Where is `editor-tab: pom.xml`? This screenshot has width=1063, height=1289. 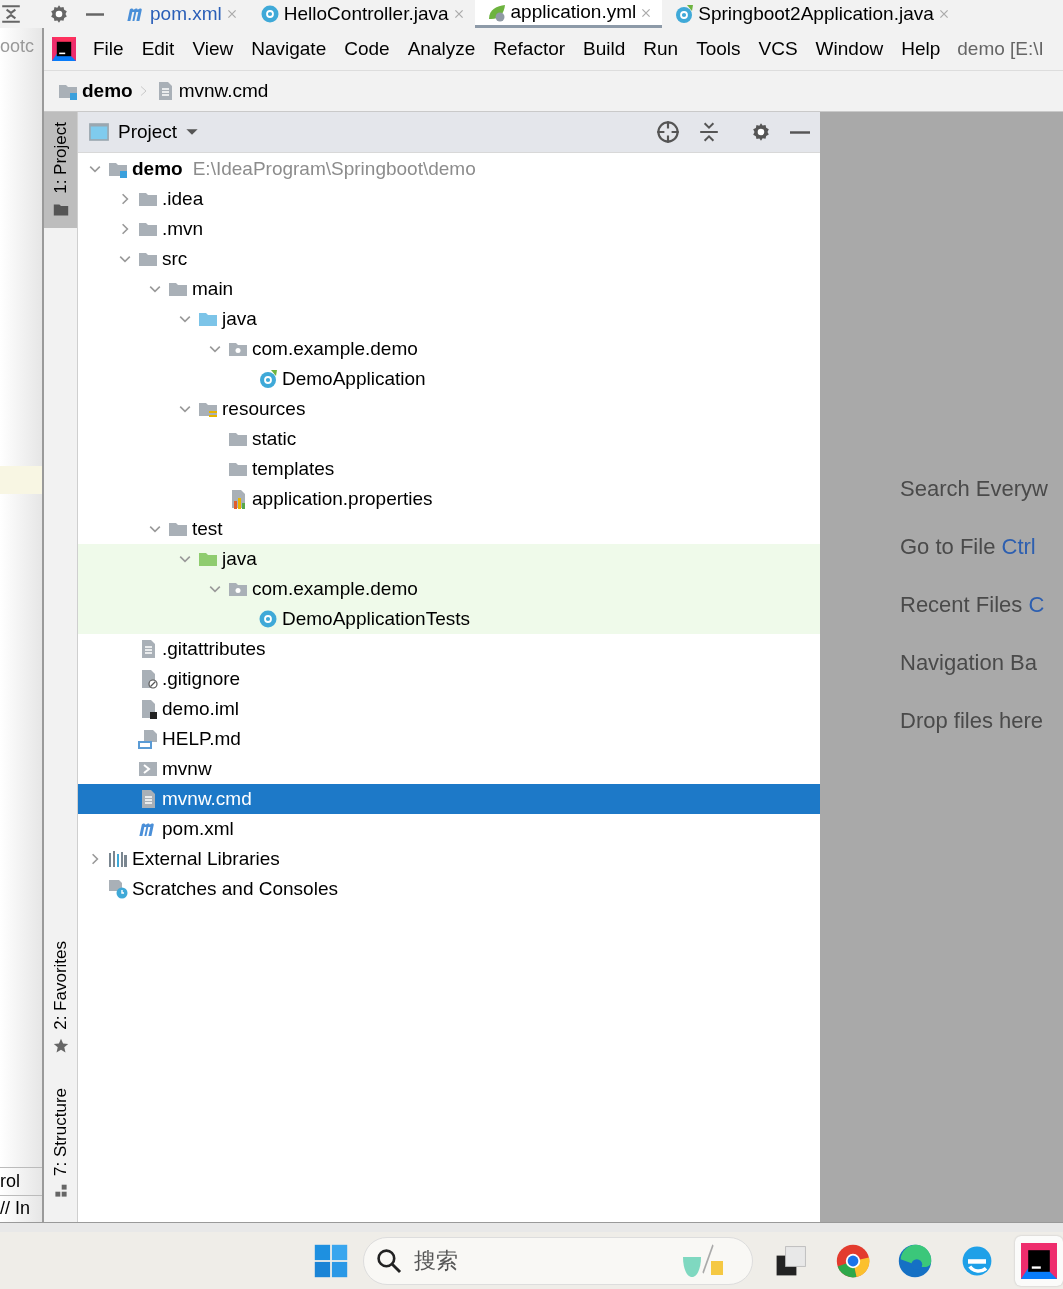
editor-tab: pom.xml is located at coordinates (181, 14).